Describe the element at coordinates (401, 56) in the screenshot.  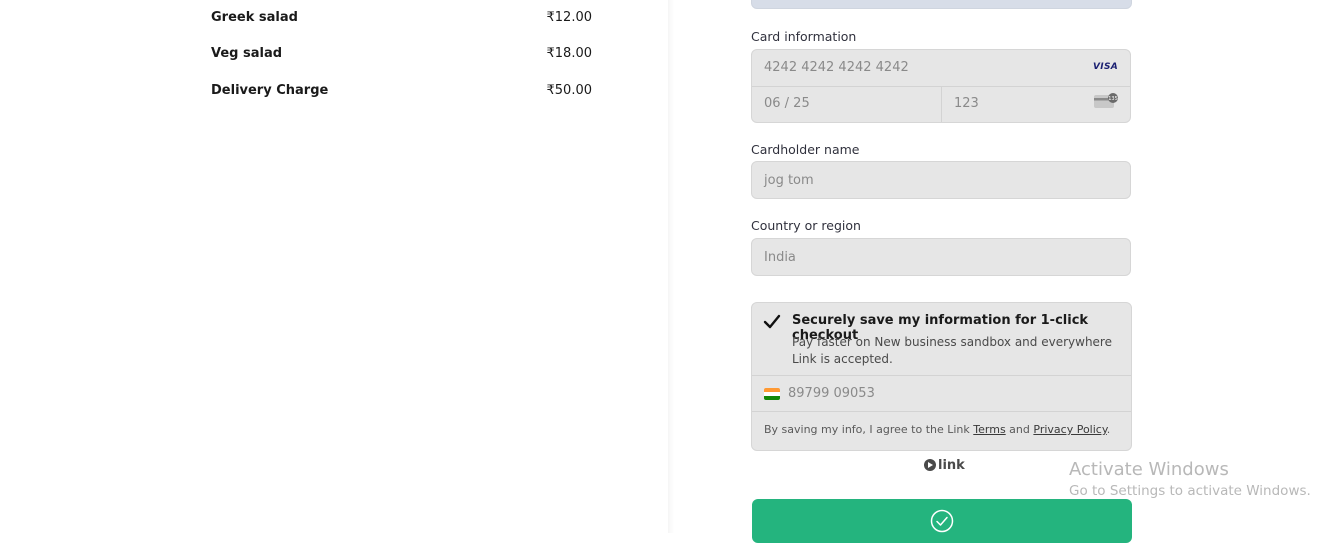
I see `order-item: Veg salad ₹18.00` at that location.